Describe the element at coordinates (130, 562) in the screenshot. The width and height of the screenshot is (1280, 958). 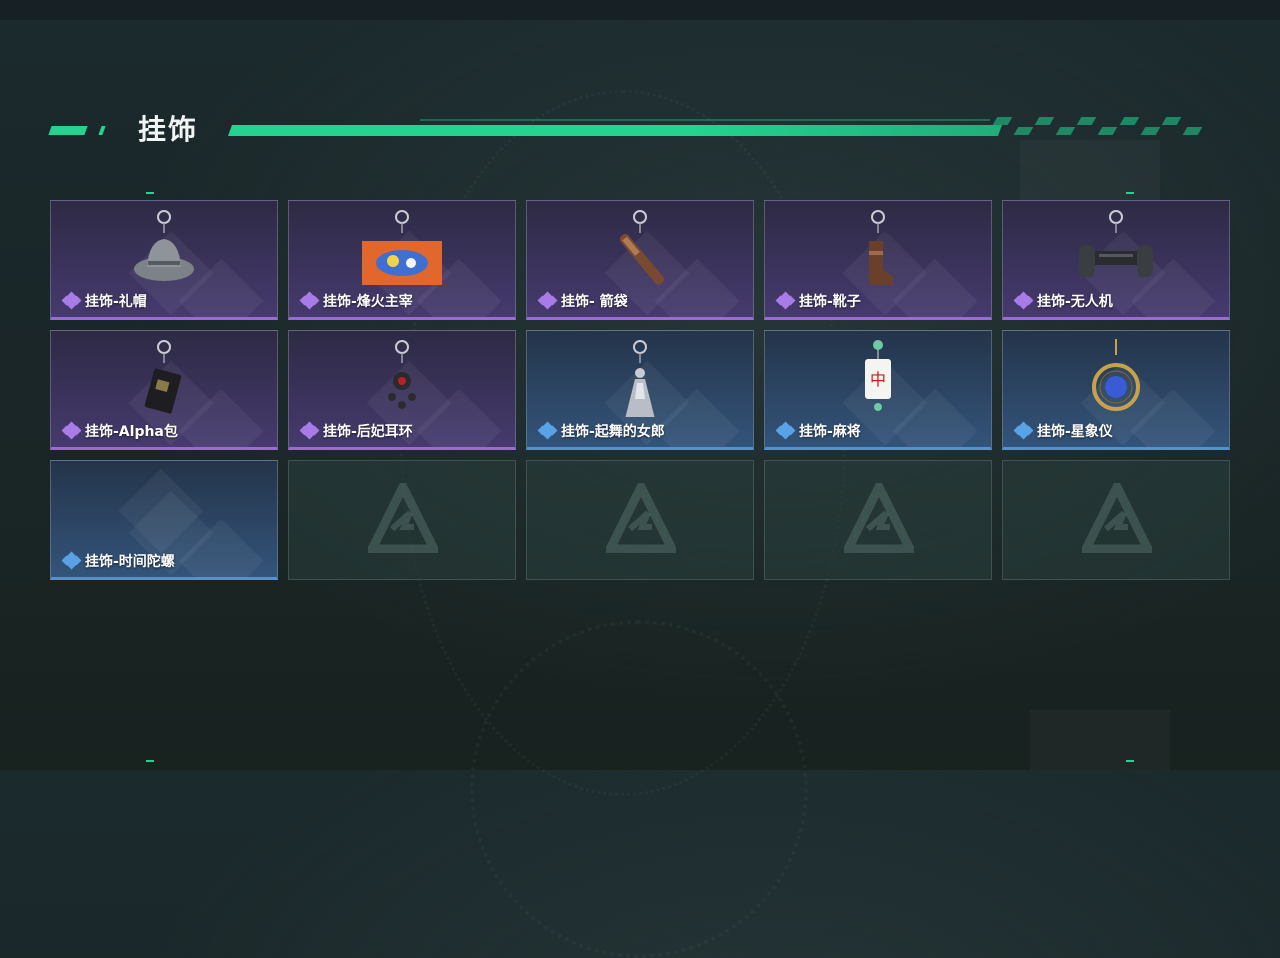
I see `pendant-name: 挂饰-时间陀螺` at that location.